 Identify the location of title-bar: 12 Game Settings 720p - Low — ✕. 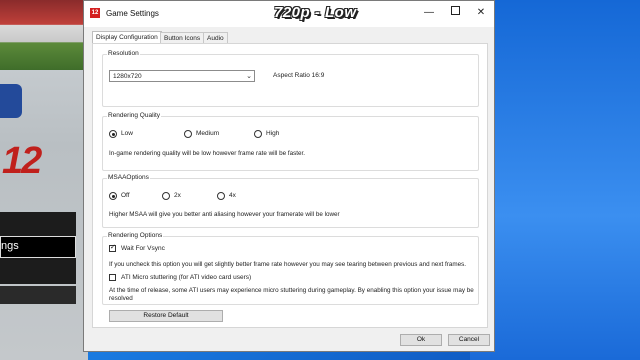
(289, 14).